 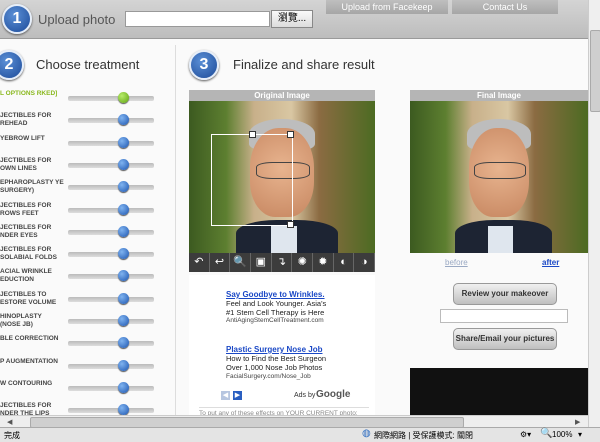 I want to click on original-photo, so click(x=282, y=177).